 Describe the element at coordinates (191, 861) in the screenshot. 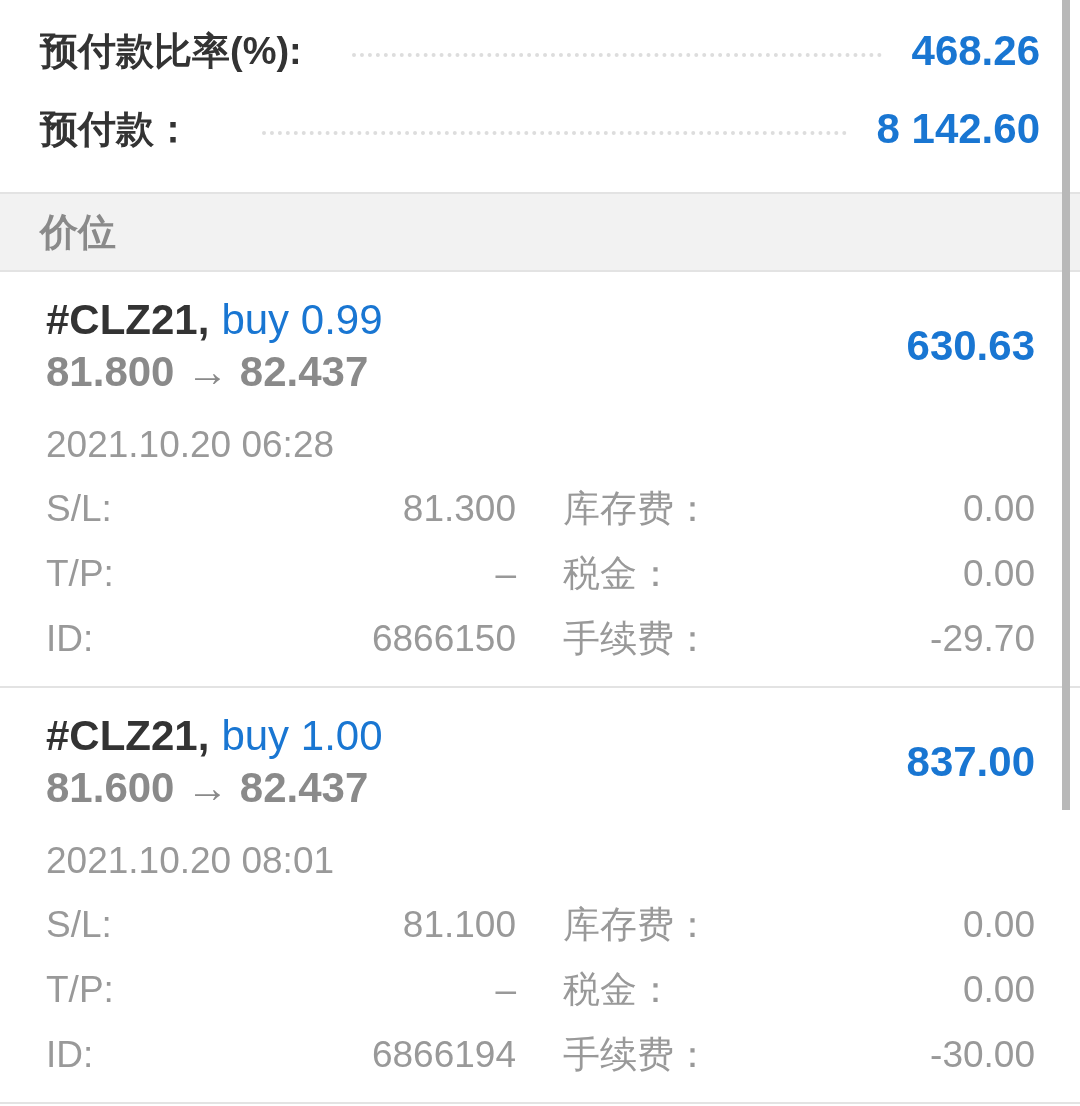

I see `open-time: 2021.10.20 08:01` at that location.